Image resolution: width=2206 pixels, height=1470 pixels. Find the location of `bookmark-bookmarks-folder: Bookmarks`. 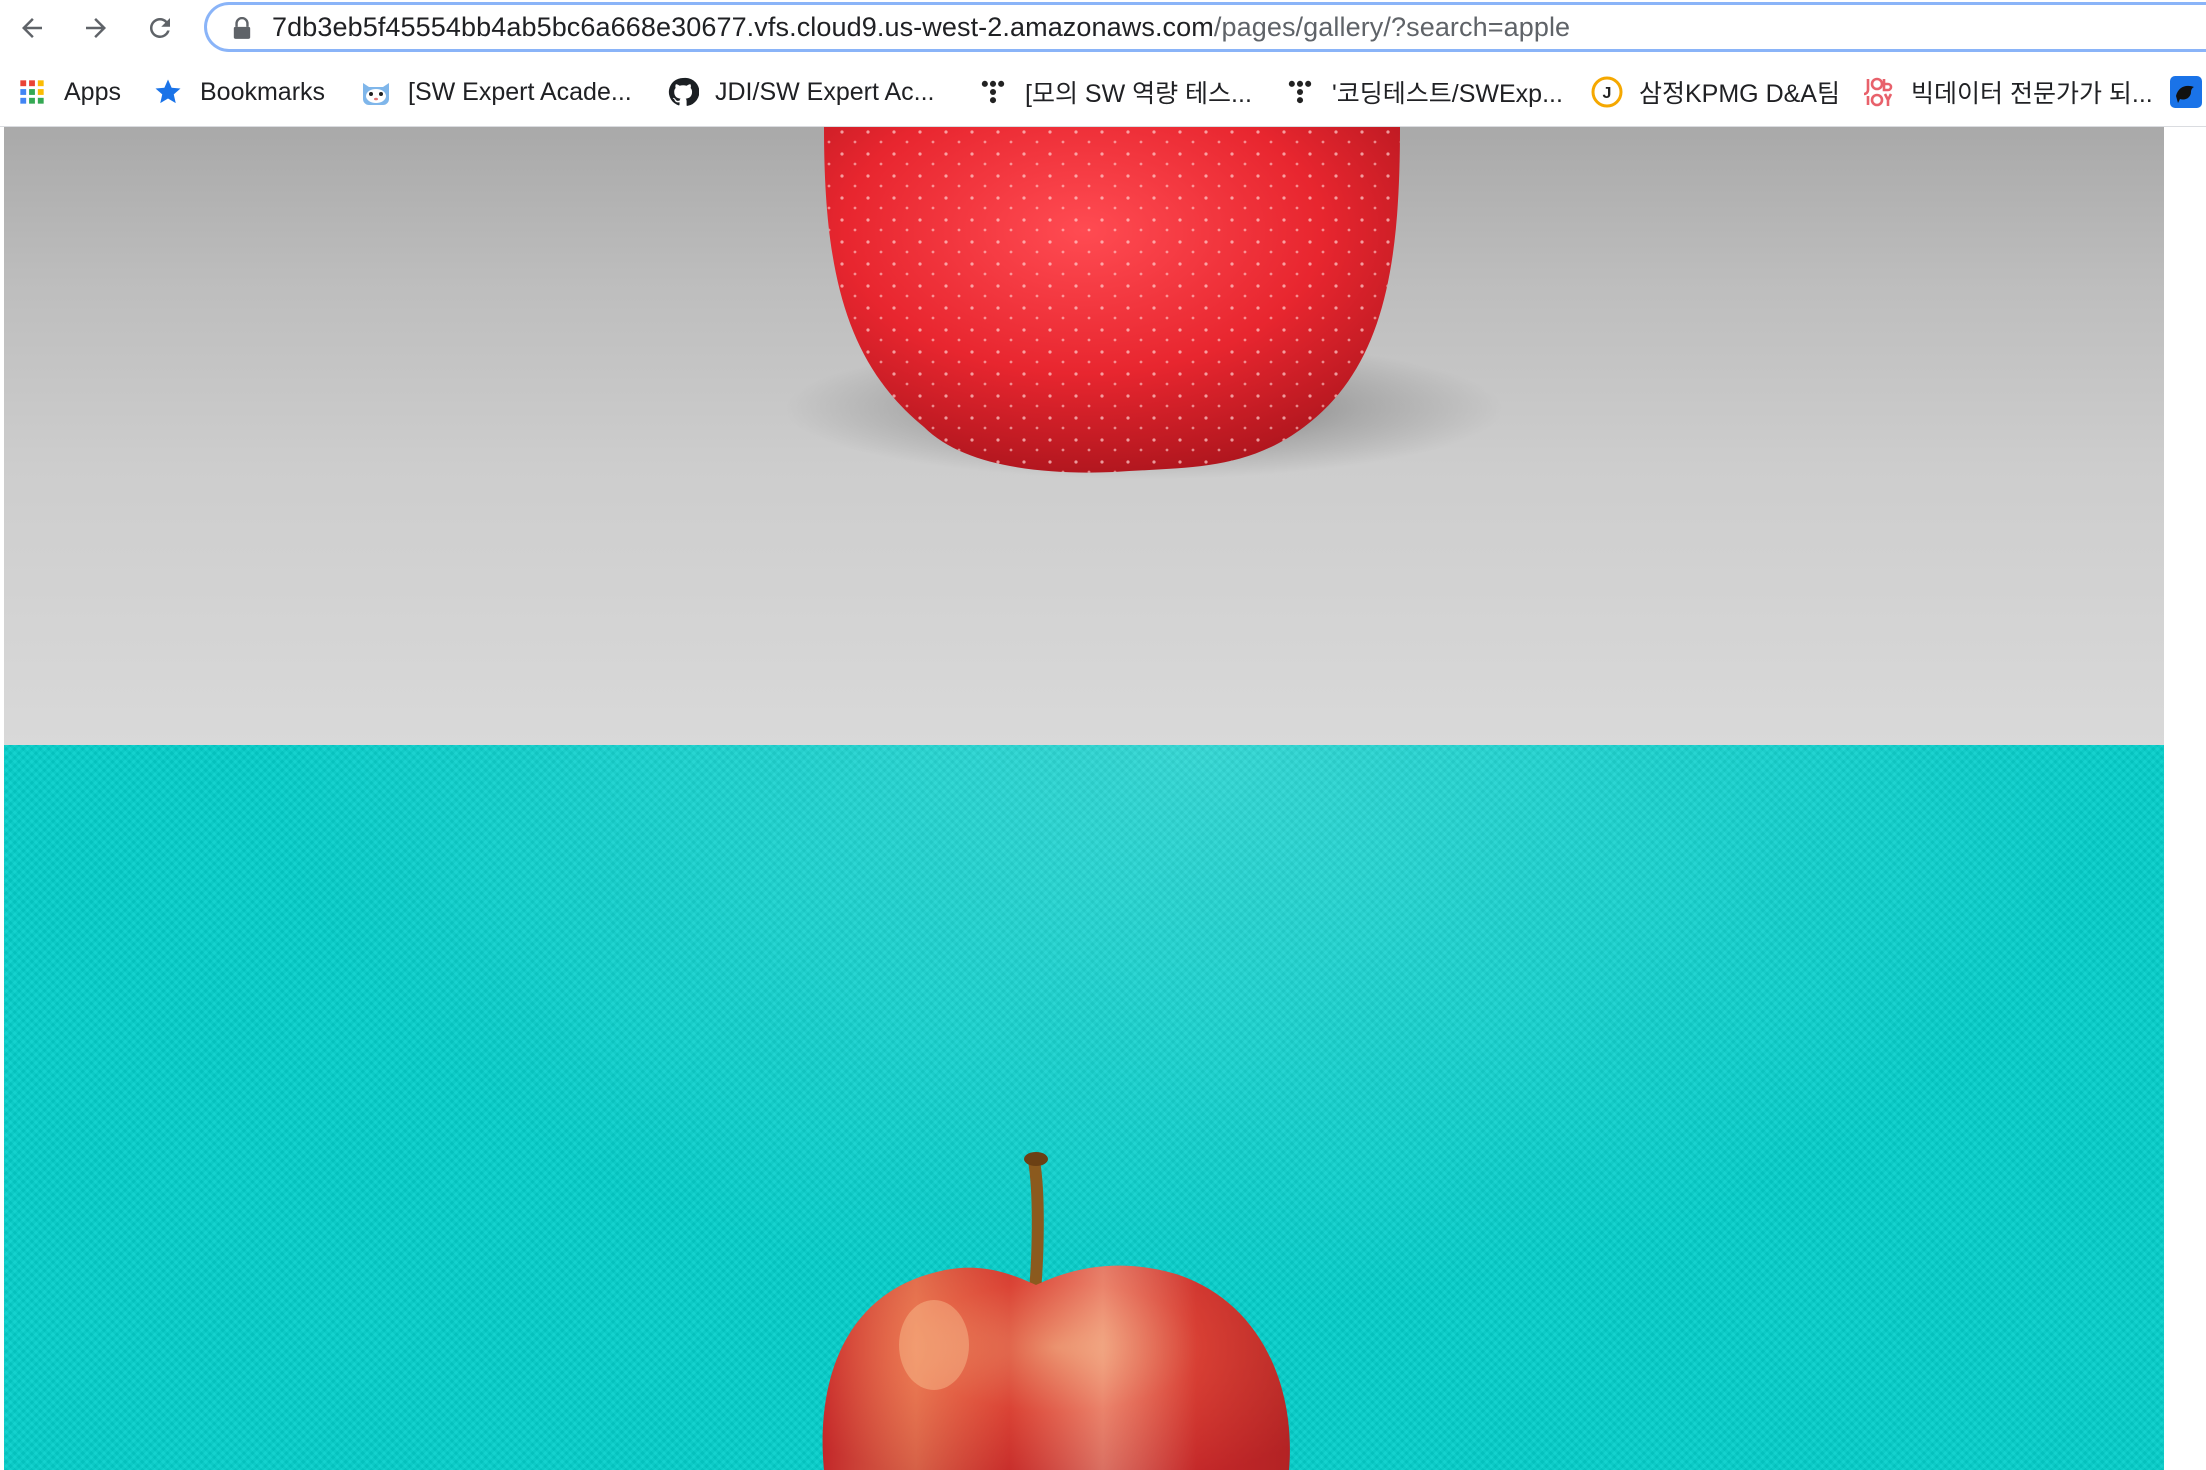

bookmark-bookmarks-folder: Bookmarks is located at coordinates (238, 92).